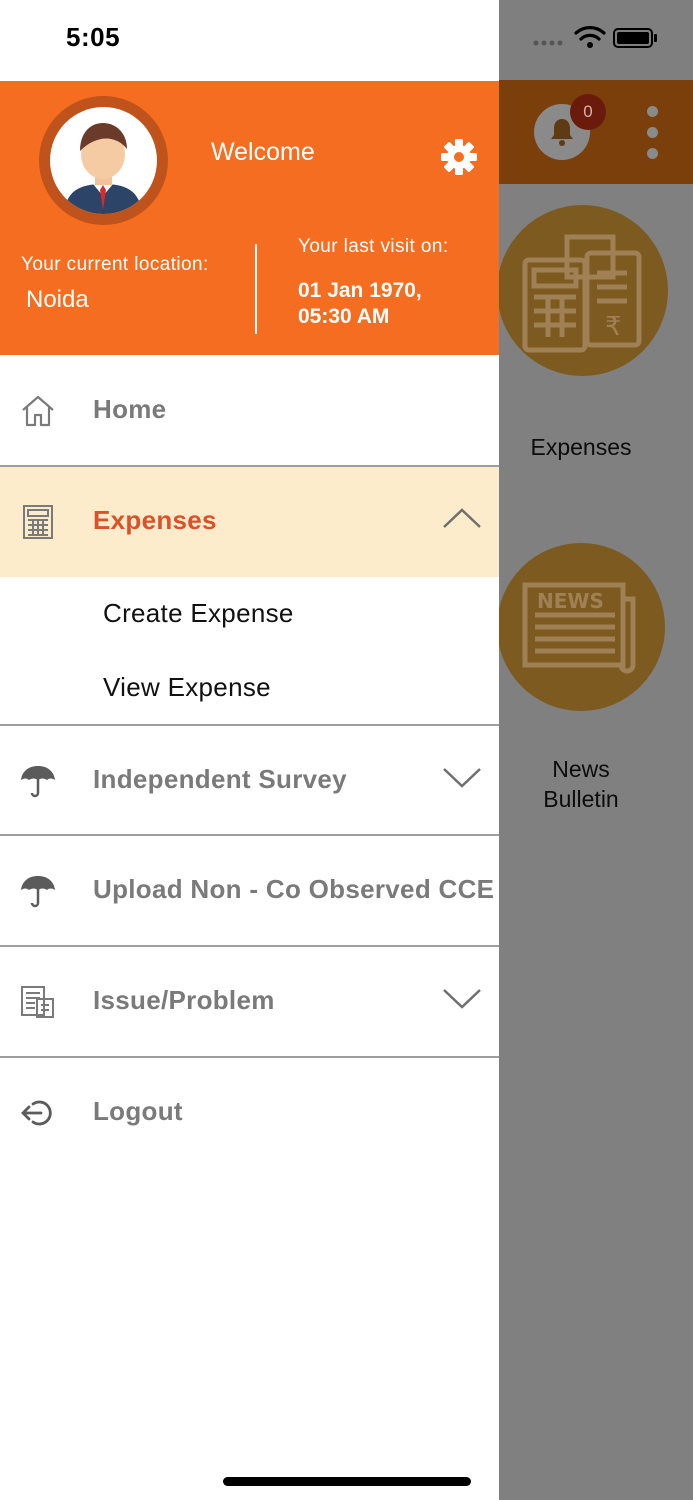 The width and height of the screenshot is (693, 1500). What do you see at coordinates (347, 1481) in the screenshot?
I see `home-indicator` at bounding box center [347, 1481].